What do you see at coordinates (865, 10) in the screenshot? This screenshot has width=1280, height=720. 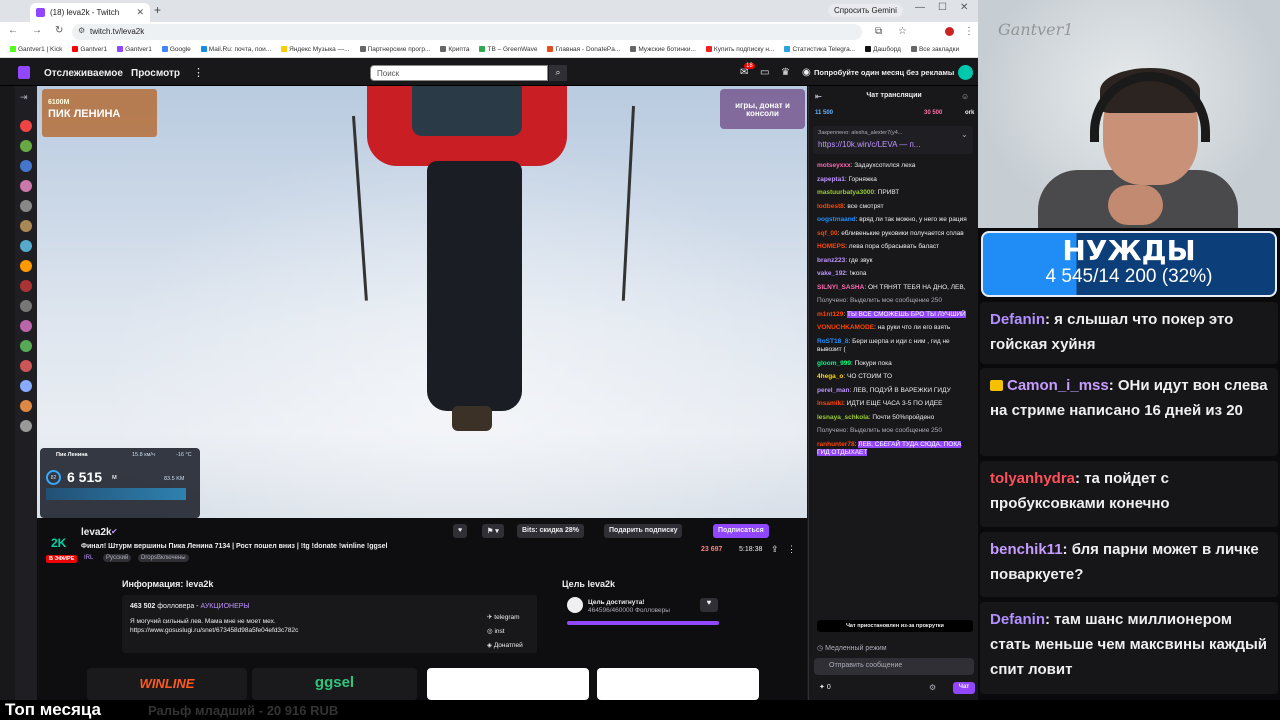 I see `ask-gemini-button: Спросить Gemini` at bounding box center [865, 10].